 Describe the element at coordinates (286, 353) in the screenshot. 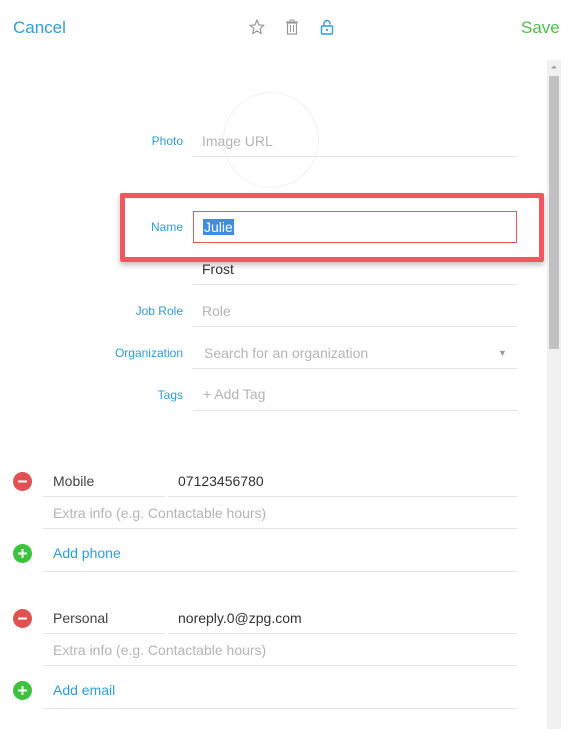

I see `organization-select: Search for an organization` at that location.